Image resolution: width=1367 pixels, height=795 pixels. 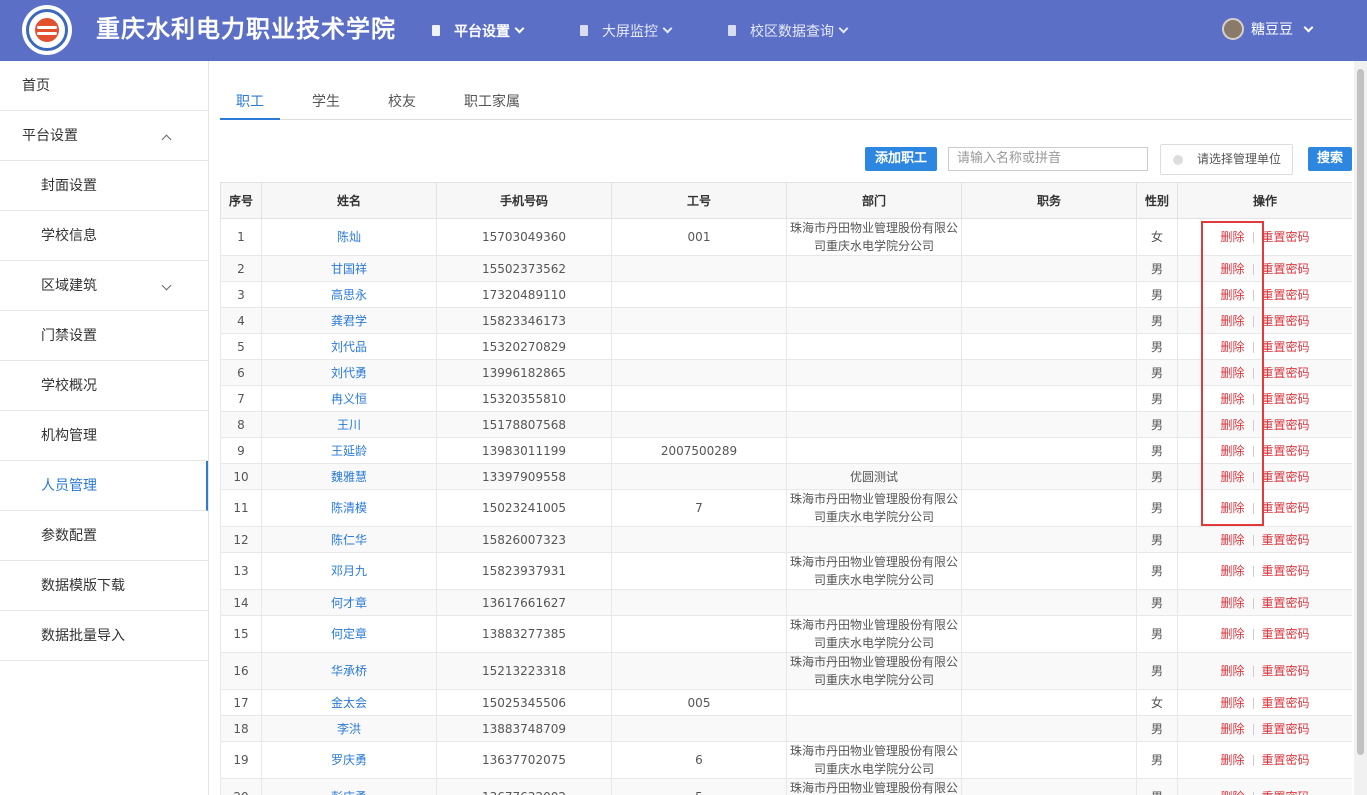 What do you see at coordinates (626, 30) in the screenshot?
I see `nav-screen-monitor: 大屏监控` at bounding box center [626, 30].